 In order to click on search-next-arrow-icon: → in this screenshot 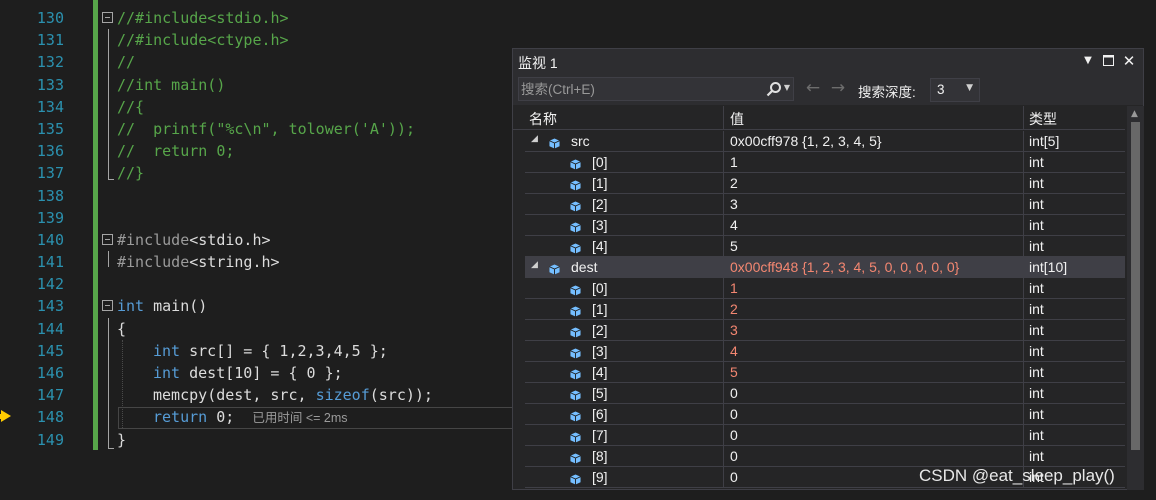, I will do `click(838, 88)`.